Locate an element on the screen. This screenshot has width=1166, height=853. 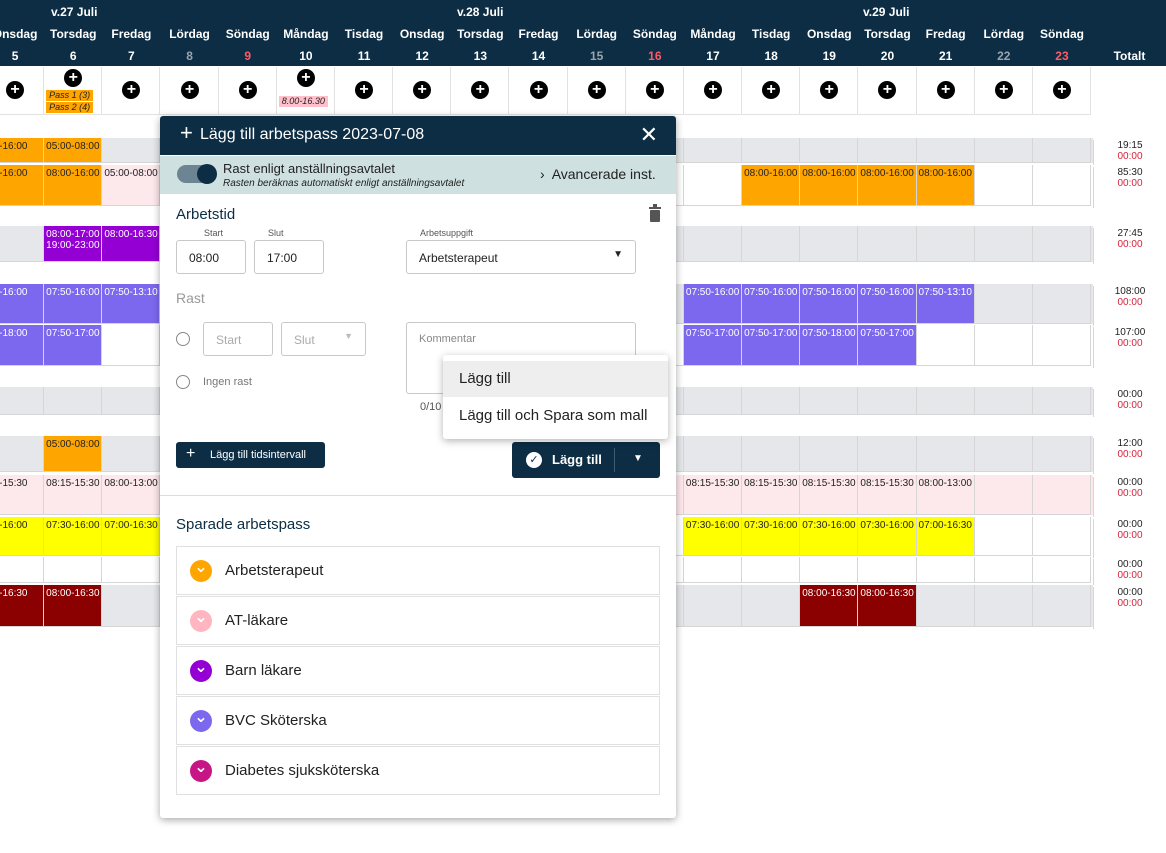
shift-cell: 07:50-18:00 is located at coordinates (829, 345).